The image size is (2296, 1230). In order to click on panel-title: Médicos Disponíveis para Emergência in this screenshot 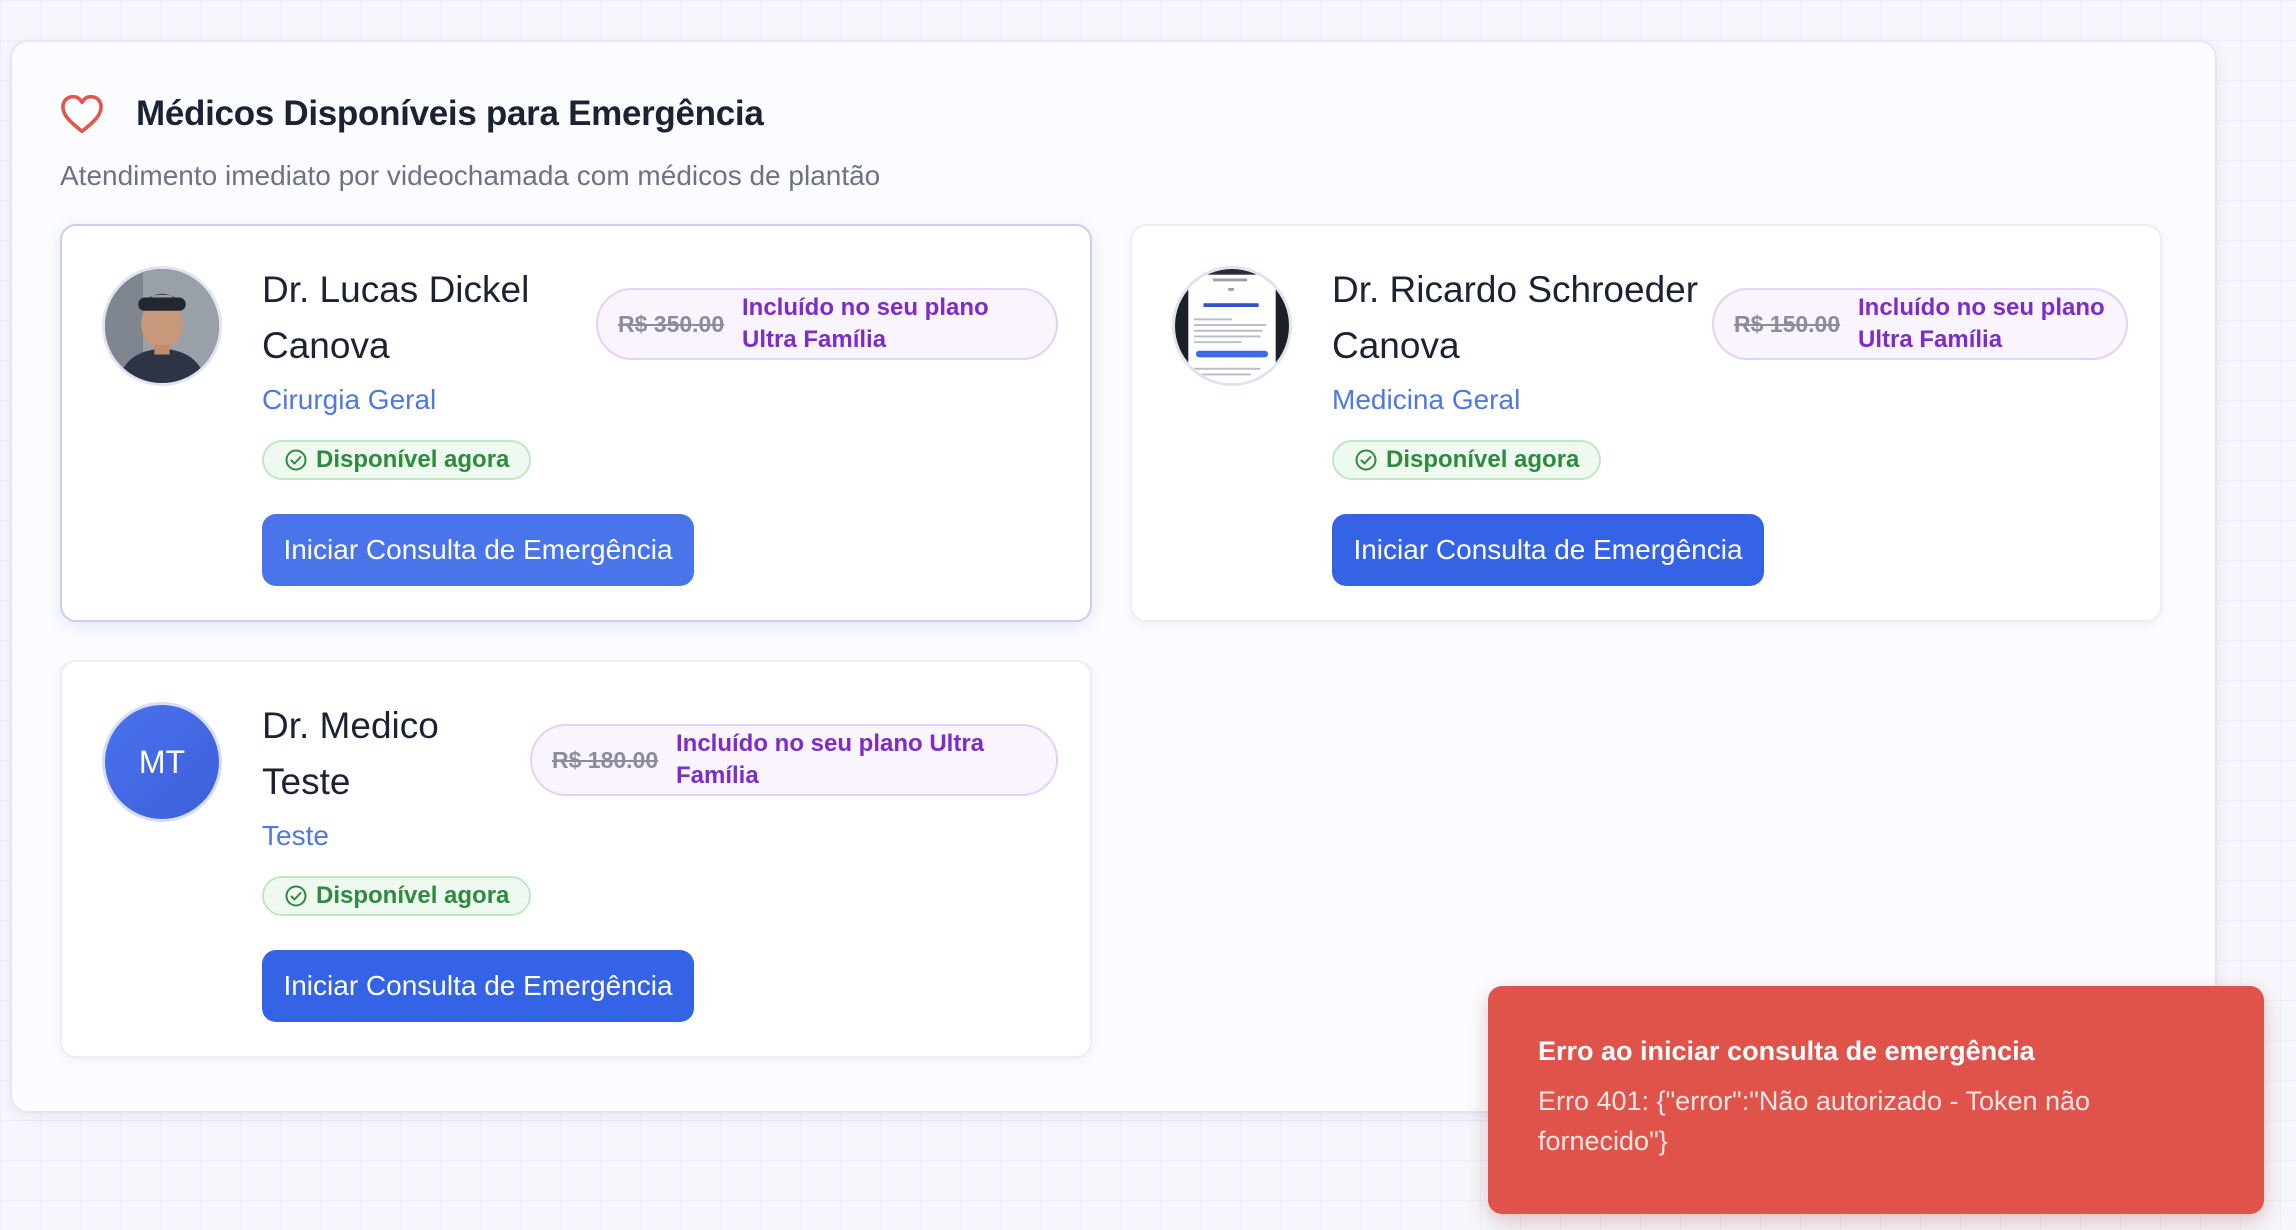, I will do `click(450, 113)`.